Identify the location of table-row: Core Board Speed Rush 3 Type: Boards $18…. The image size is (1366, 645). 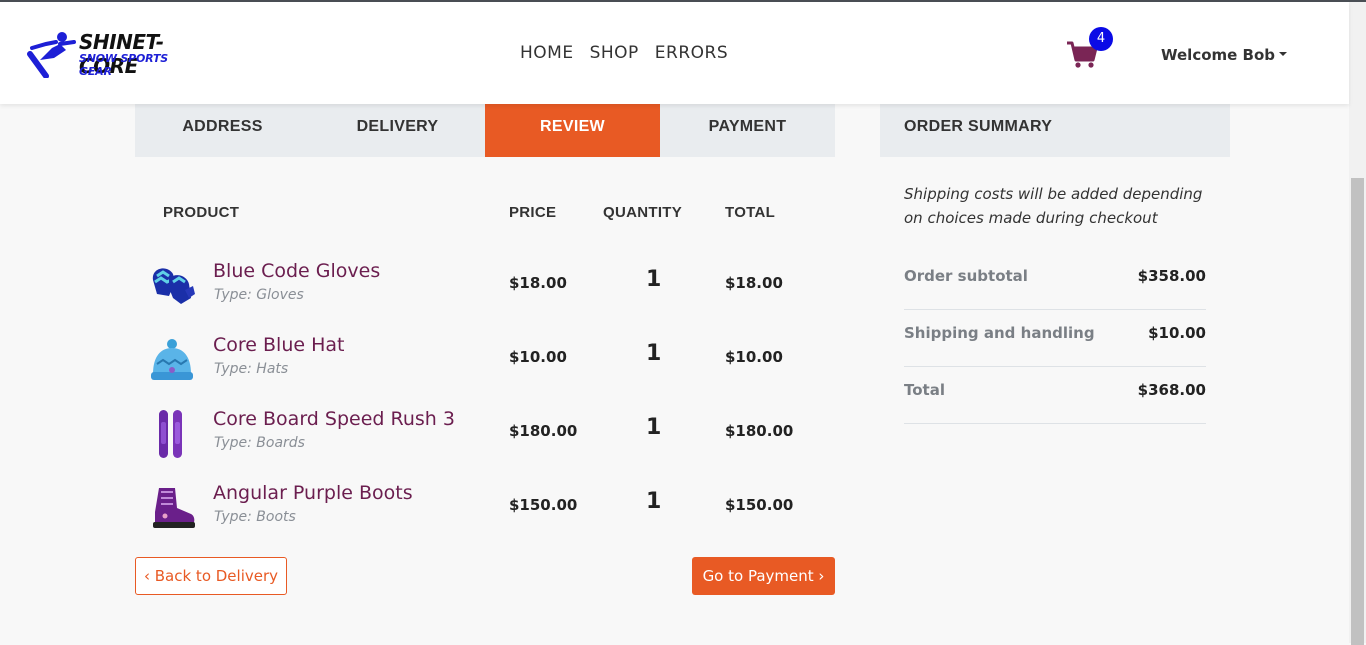
(485, 437).